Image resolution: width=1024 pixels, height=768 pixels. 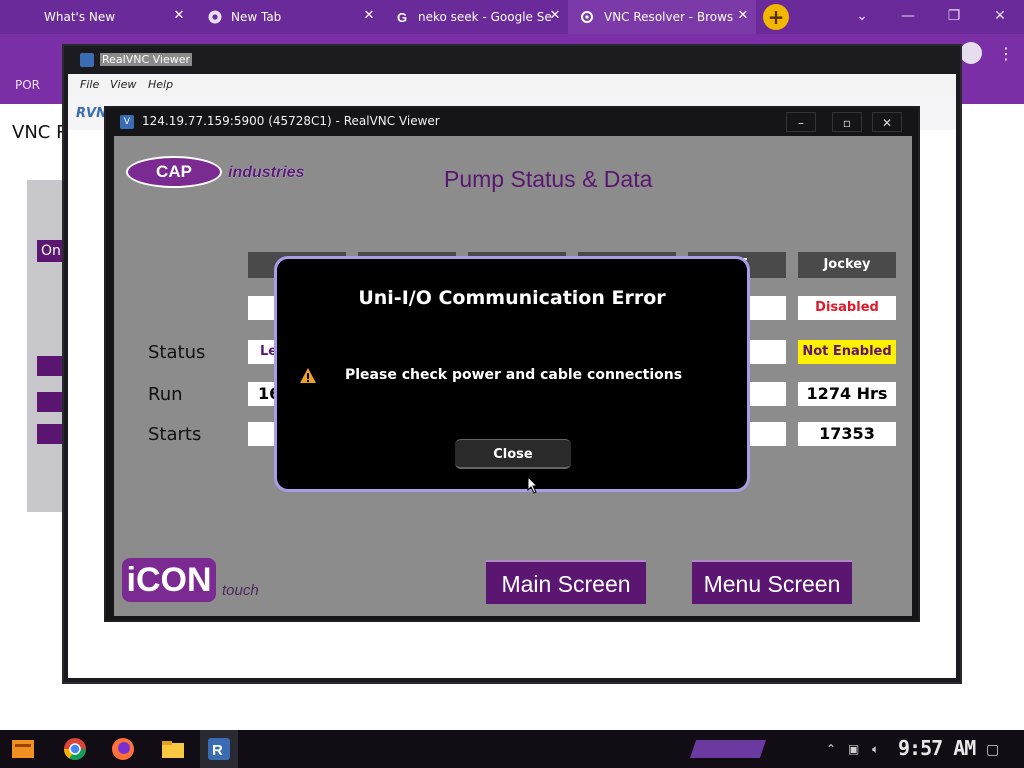 What do you see at coordinates (173, 749) in the screenshot?
I see `file-explorer-icon` at bounding box center [173, 749].